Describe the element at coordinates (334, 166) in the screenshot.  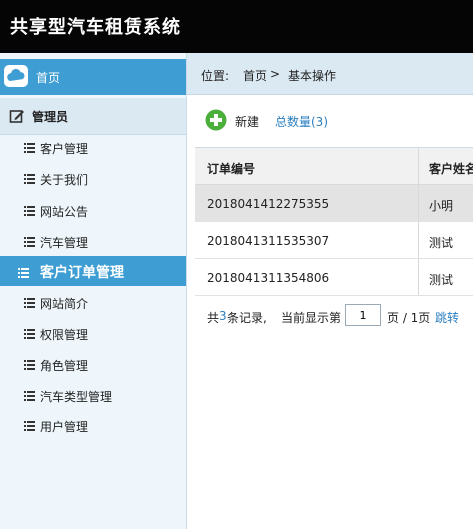
I see `table-header-row: 订单编号 客户姓名` at that location.